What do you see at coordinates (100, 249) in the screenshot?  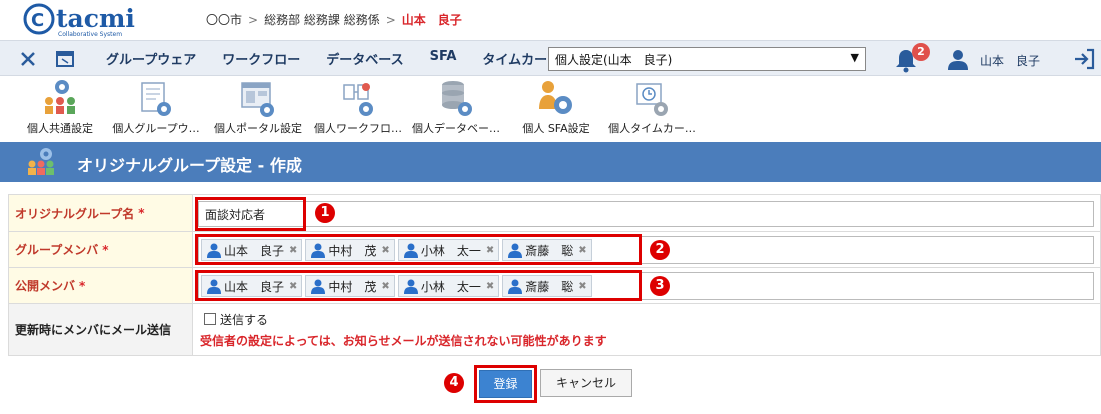 I see `group-members-label: グループメンバ *` at bounding box center [100, 249].